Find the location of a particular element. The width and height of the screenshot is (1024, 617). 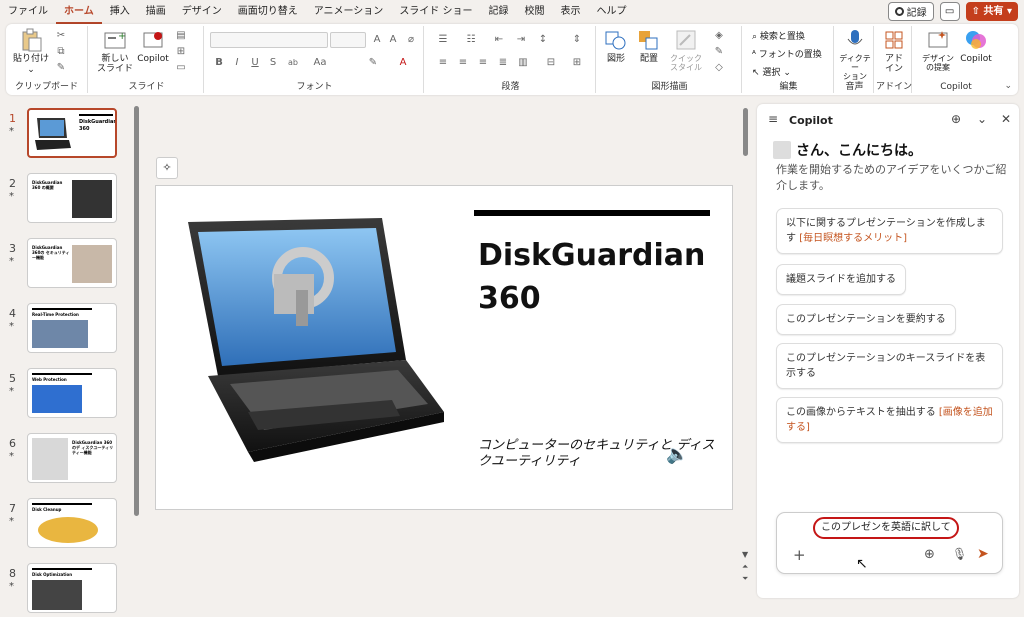

new-slide-button: + 新しい スライド is located at coordinates (115, 51).